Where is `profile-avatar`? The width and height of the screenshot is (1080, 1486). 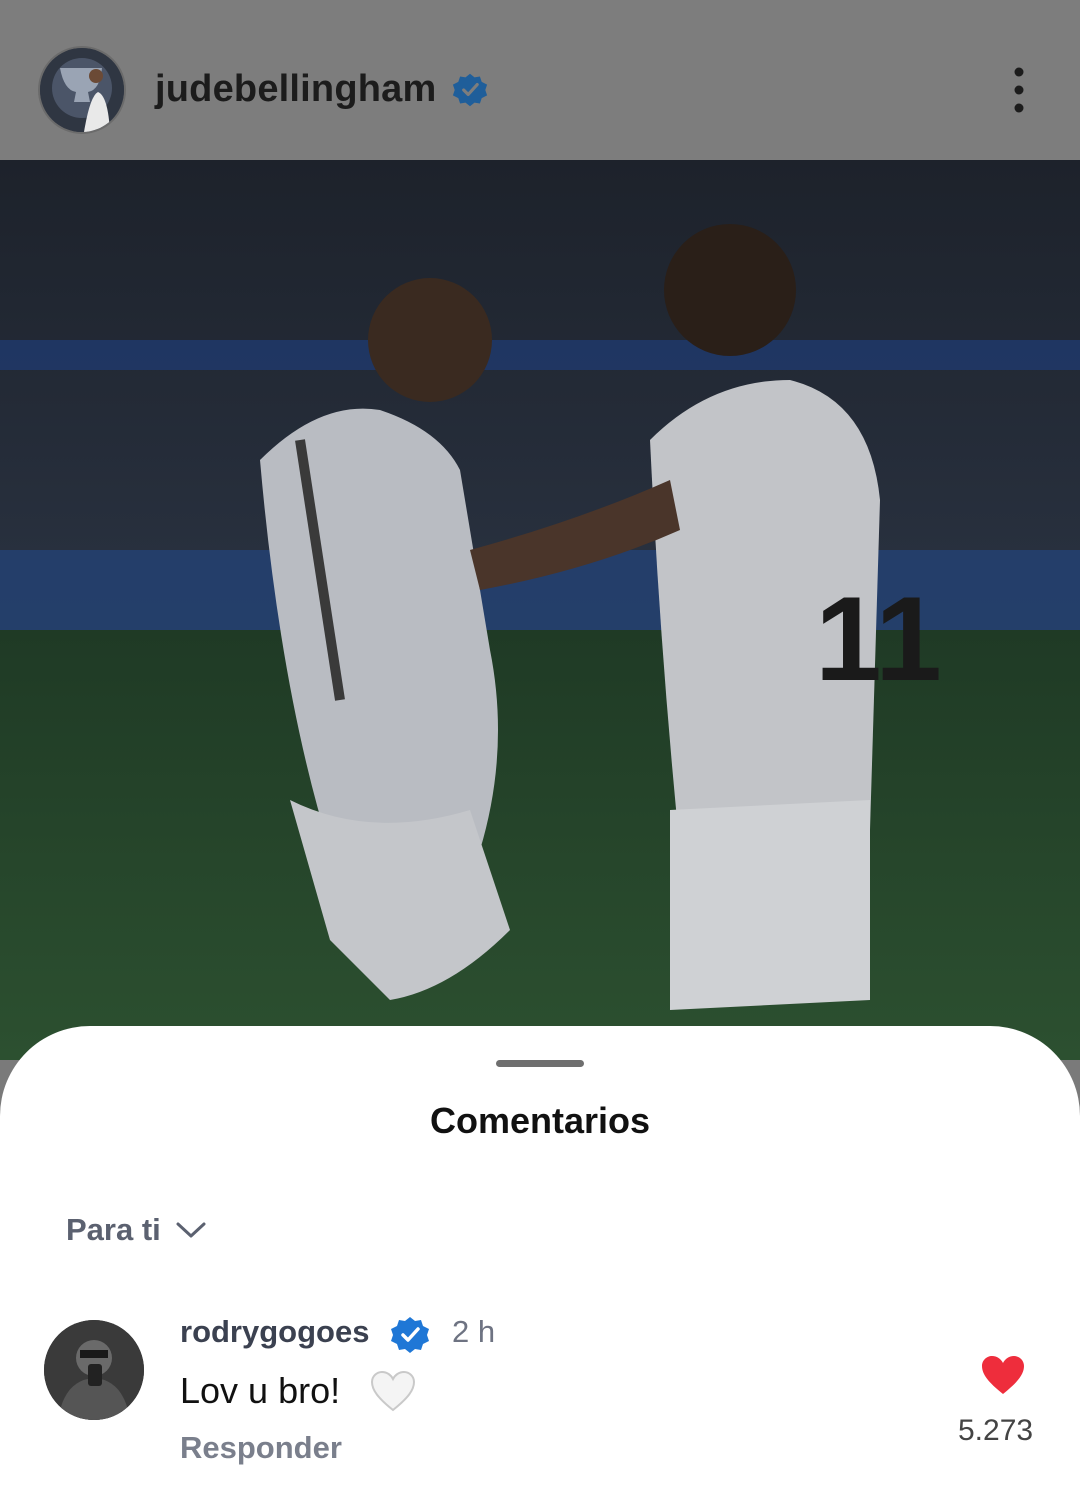 profile-avatar is located at coordinates (82, 90).